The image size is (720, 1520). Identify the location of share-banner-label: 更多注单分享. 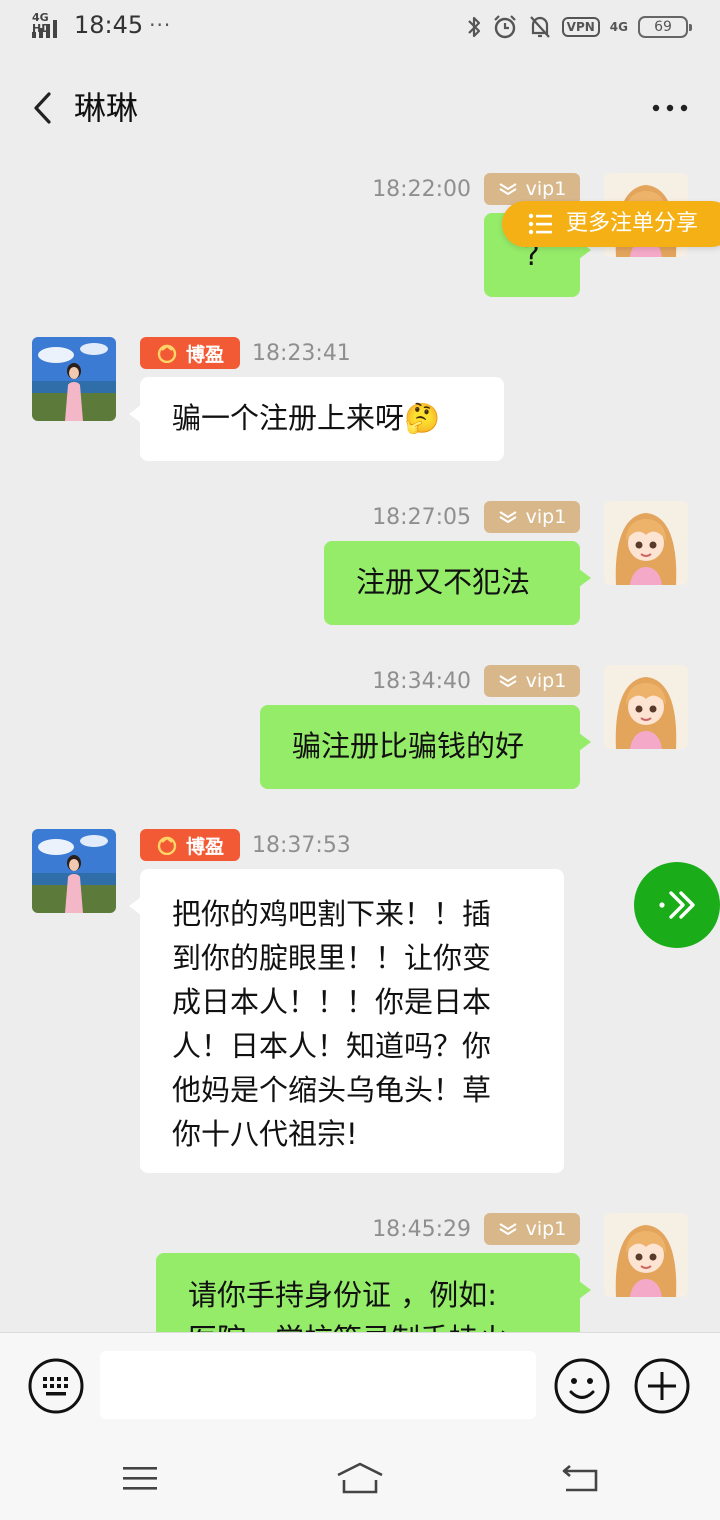
(632, 223).